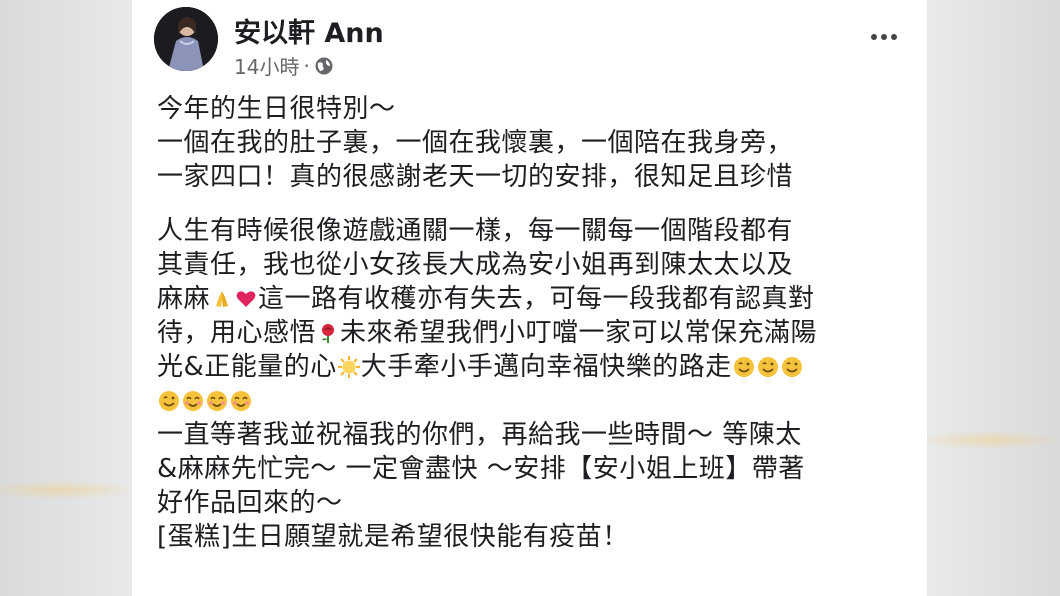 The width and height of the screenshot is (1060, 596). Describe the element at coordinates (247, 367) in the screenshot. I see `line-text: 光&正能量的心` at that location.